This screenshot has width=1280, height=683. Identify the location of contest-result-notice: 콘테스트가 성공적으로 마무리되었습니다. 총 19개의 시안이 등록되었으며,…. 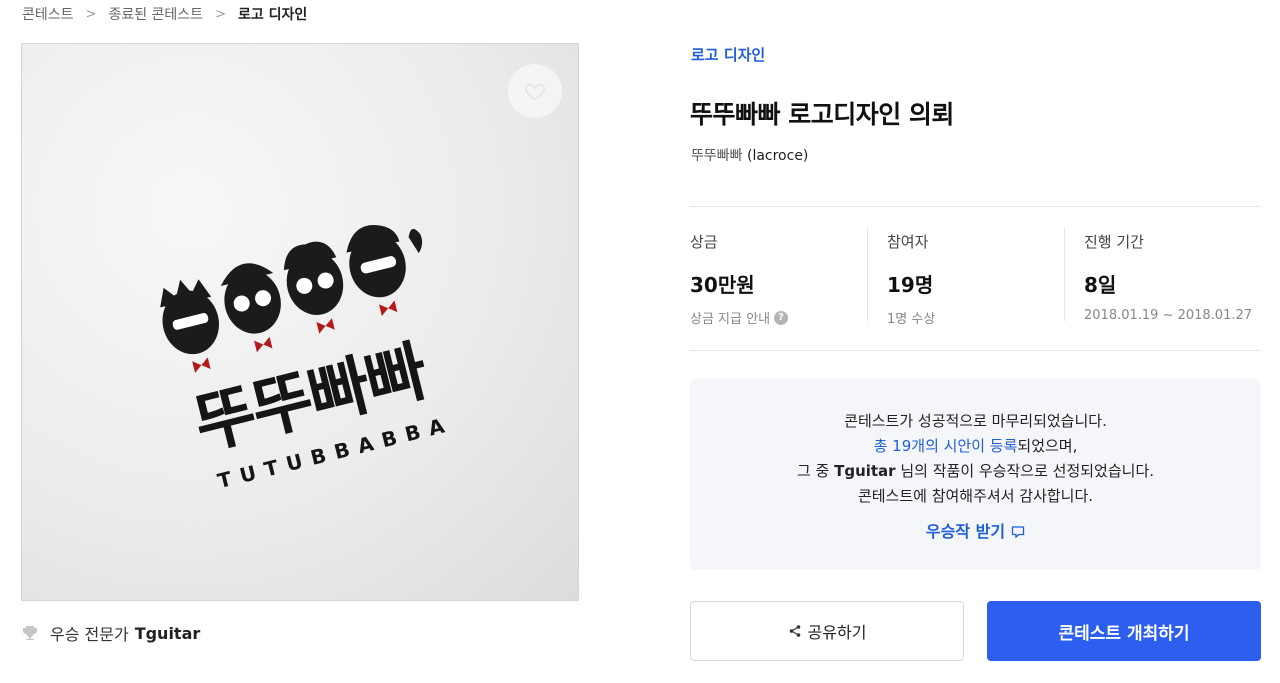
(975, 474).